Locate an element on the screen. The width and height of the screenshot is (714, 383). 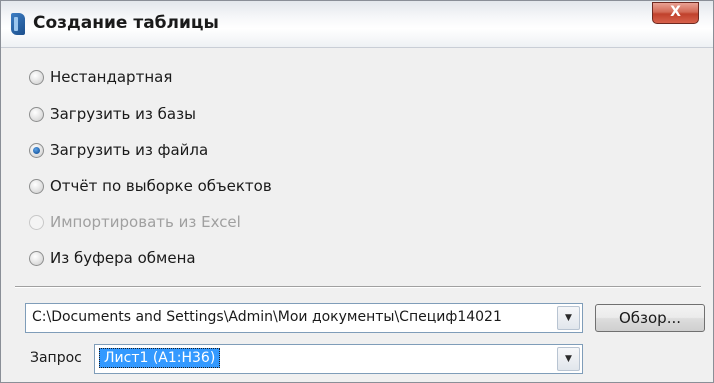
option-label: Загрузить из файла is located at coordinates (129, 150).